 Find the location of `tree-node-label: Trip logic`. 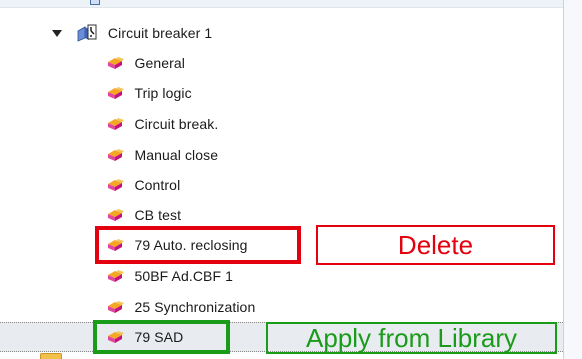

tree-node-label: Trip logic is located at coordinates (163, 93).